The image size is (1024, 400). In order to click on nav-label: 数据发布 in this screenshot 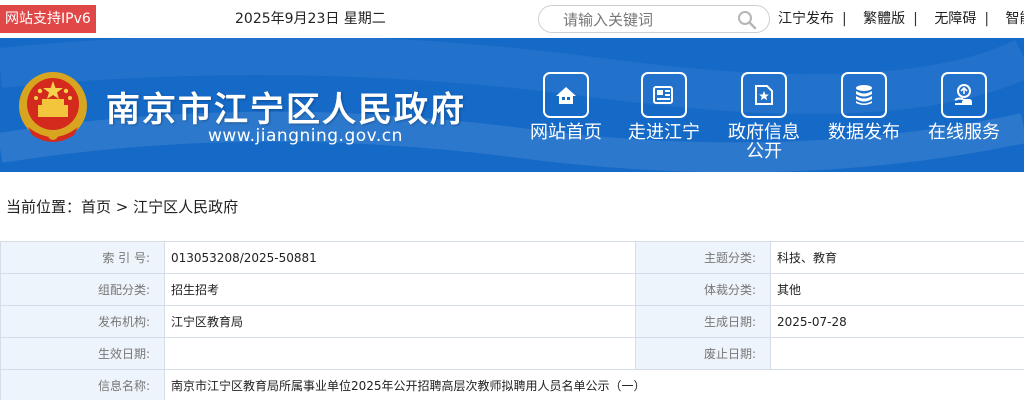, I will do `click(864, 132)`.